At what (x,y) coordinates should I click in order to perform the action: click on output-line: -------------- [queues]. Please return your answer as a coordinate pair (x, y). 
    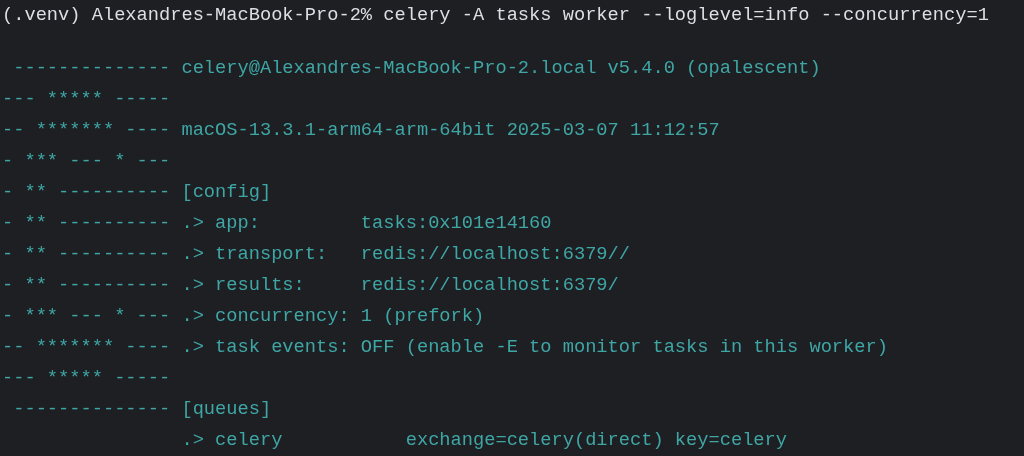
    Looking at the image, I should click on (142, 409).